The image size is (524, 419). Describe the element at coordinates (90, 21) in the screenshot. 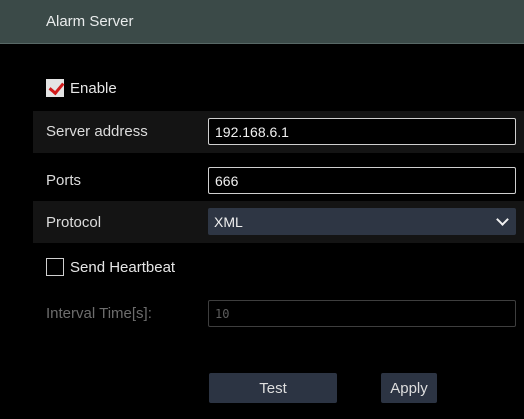

I see `panel-title: Alarm Server` at that location.